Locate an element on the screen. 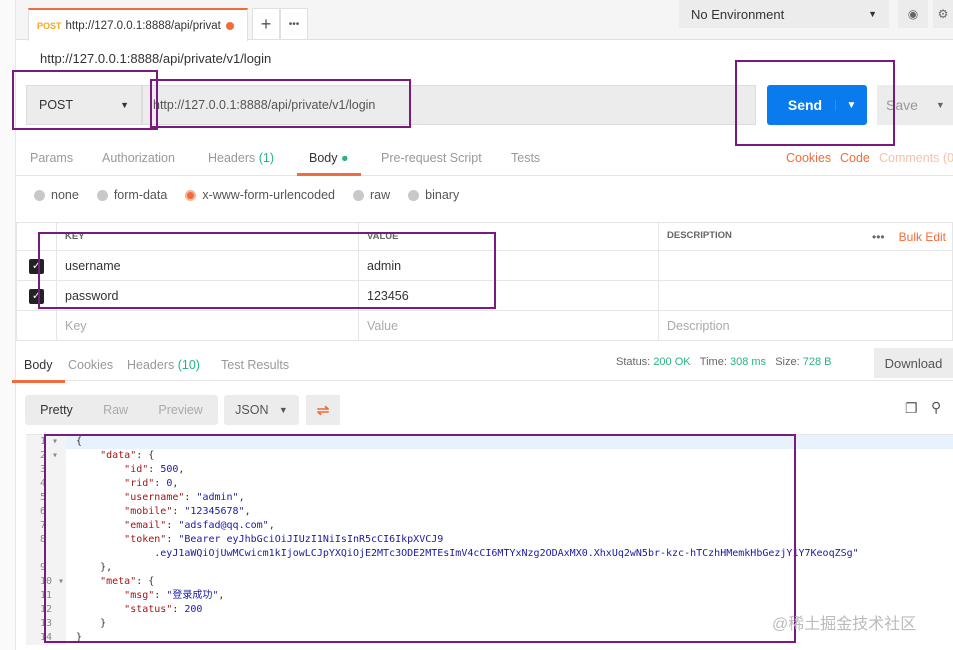 The height and width of the screenshot is (650, 953). search-icon: ⚲ is located at coordinates (936, 407).